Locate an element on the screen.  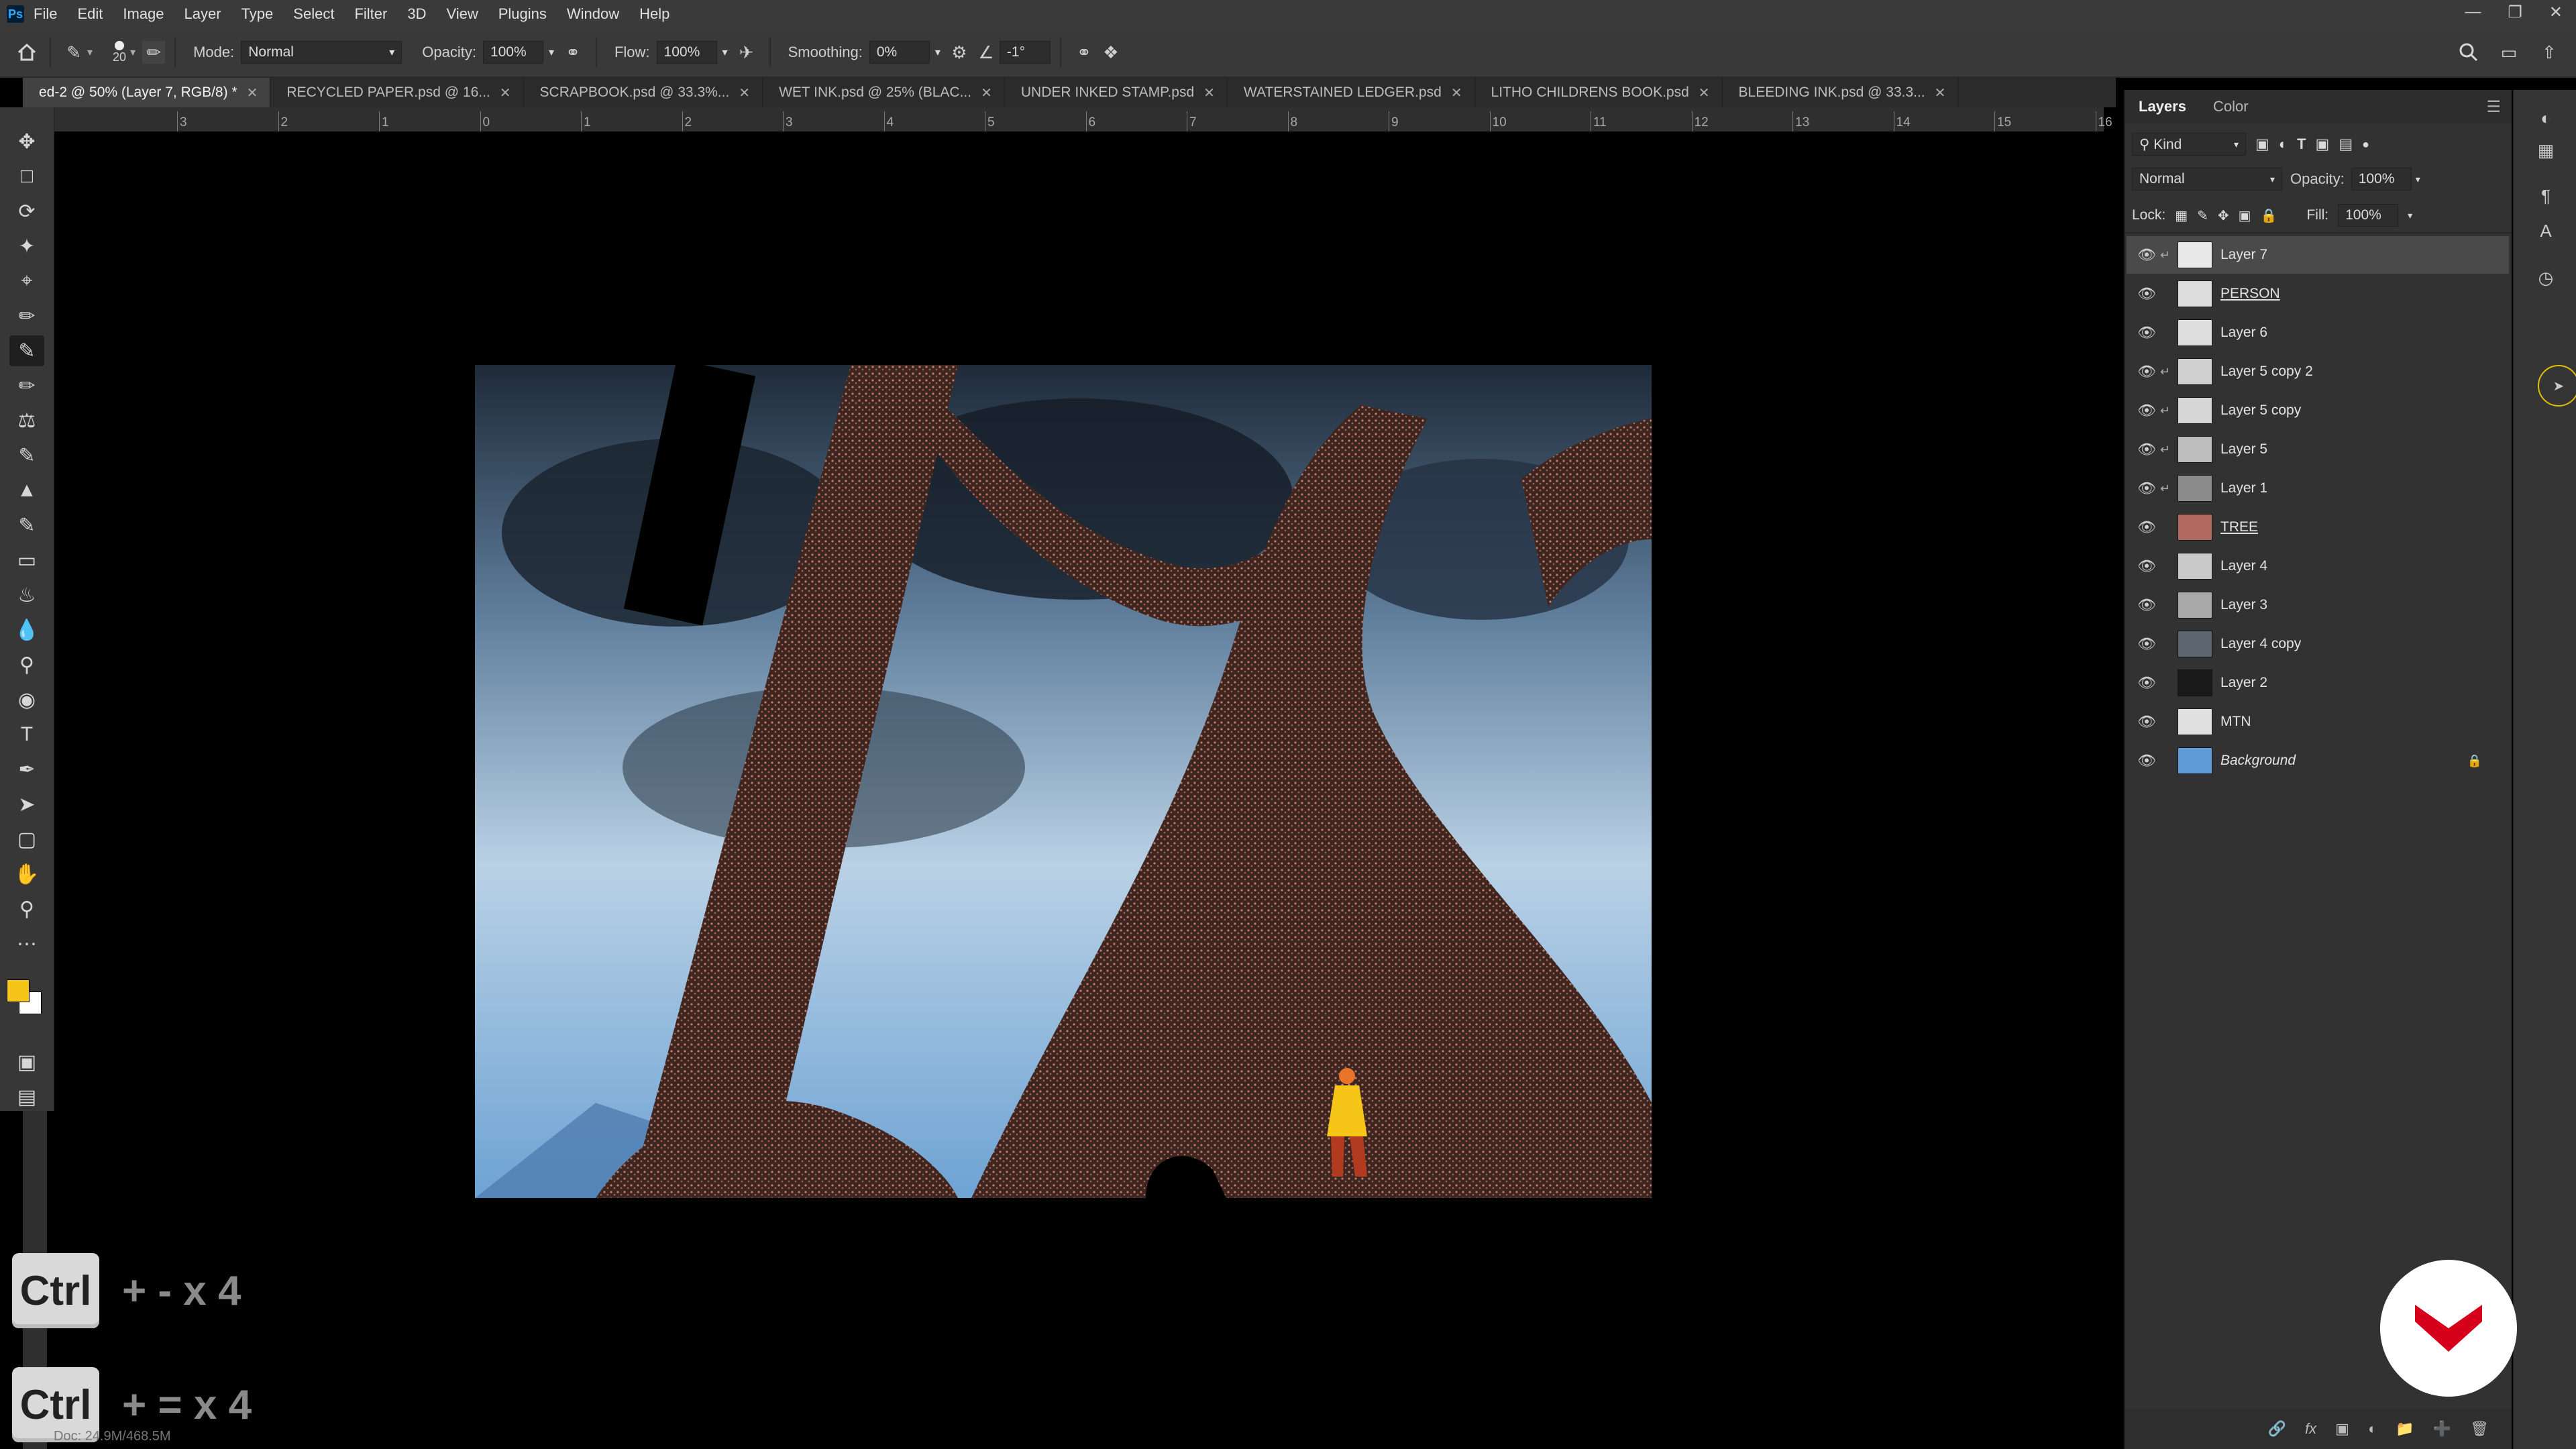
paragraph-icon: ¶ is located at coordinates (2546, 196).